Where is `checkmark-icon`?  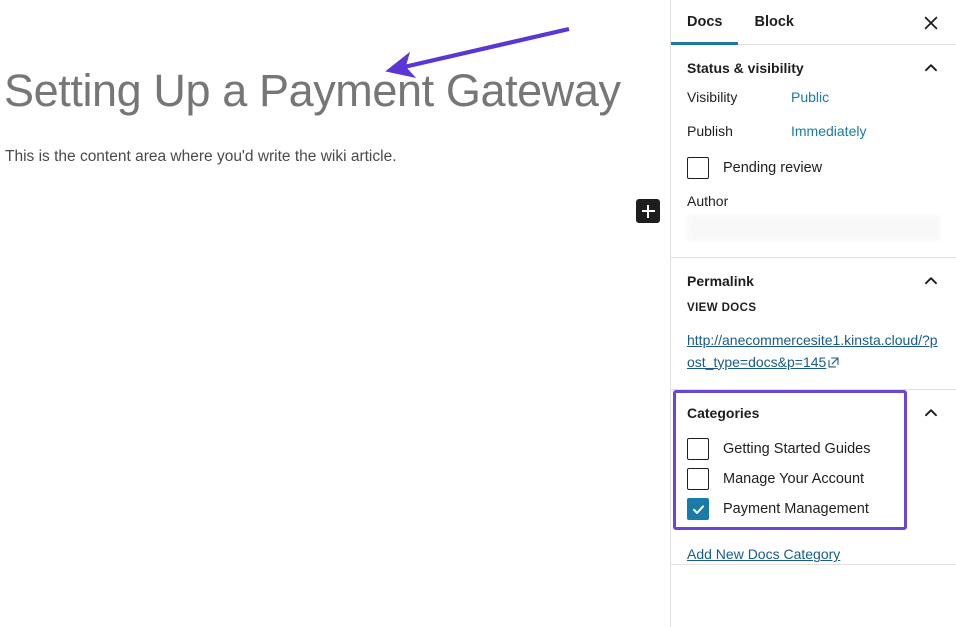 checkmark-icon is located at coordinates (698, 509).